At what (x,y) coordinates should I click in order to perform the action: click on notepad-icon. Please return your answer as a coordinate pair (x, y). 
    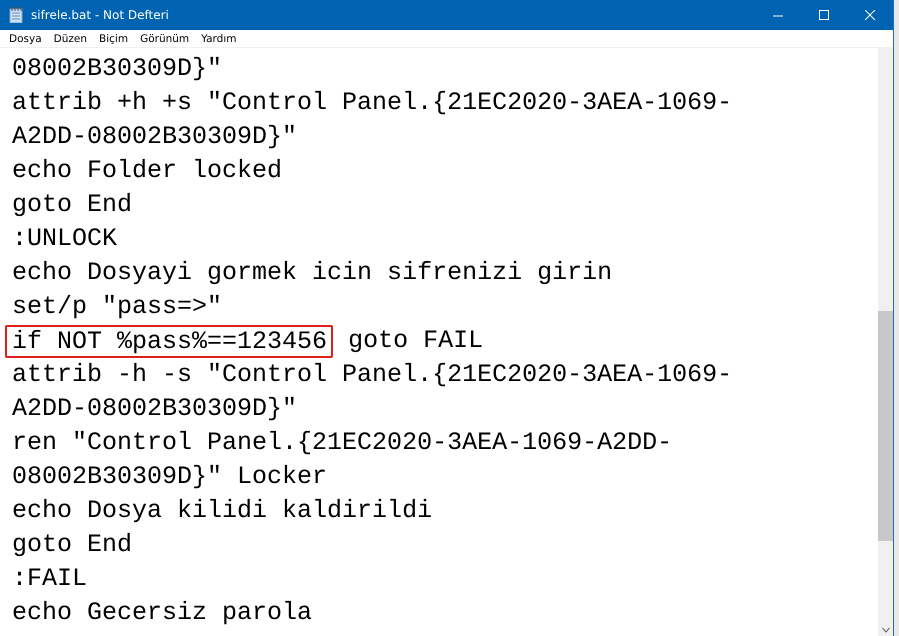
    Looking at the image, I should click on (16, 15).